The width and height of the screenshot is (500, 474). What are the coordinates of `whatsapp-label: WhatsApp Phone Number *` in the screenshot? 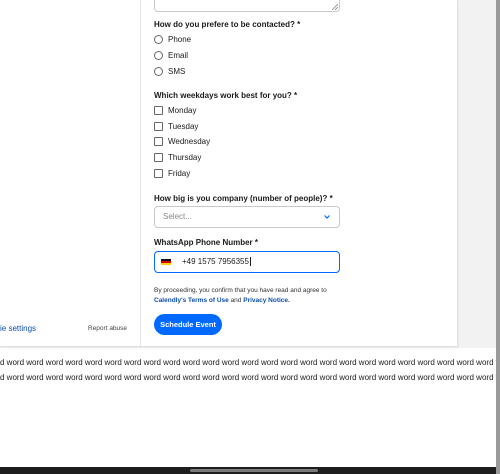 It's located at (206, 242).